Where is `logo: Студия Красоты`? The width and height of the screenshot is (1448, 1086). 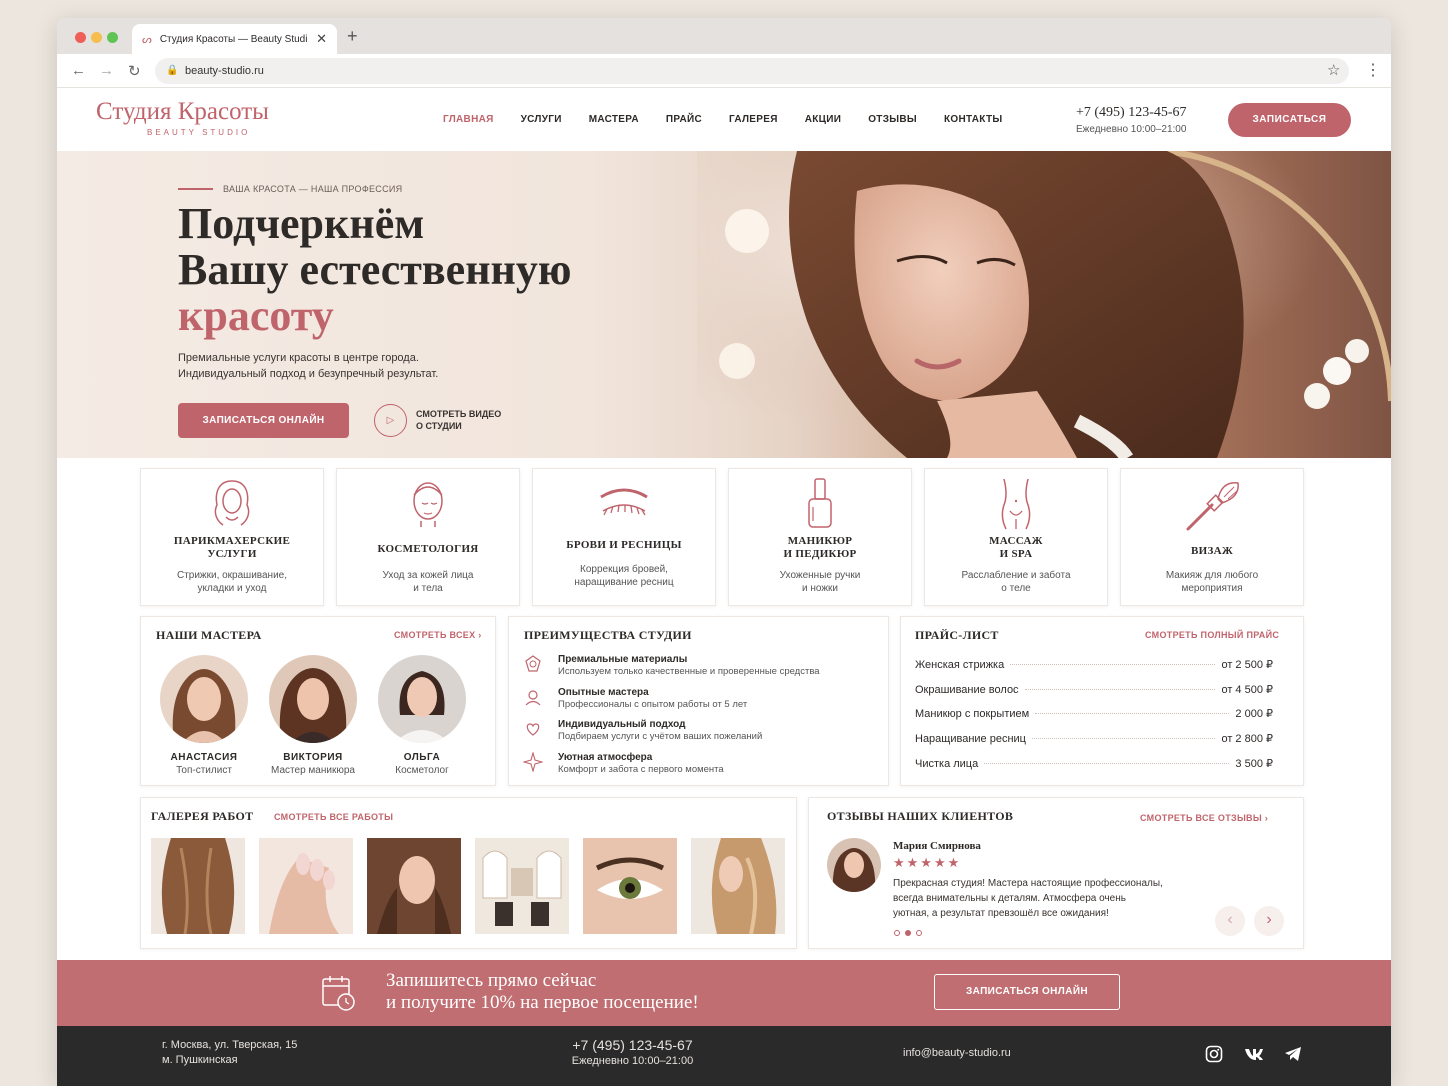 logo: Студия Красоты is located at coordinates (182, 112).